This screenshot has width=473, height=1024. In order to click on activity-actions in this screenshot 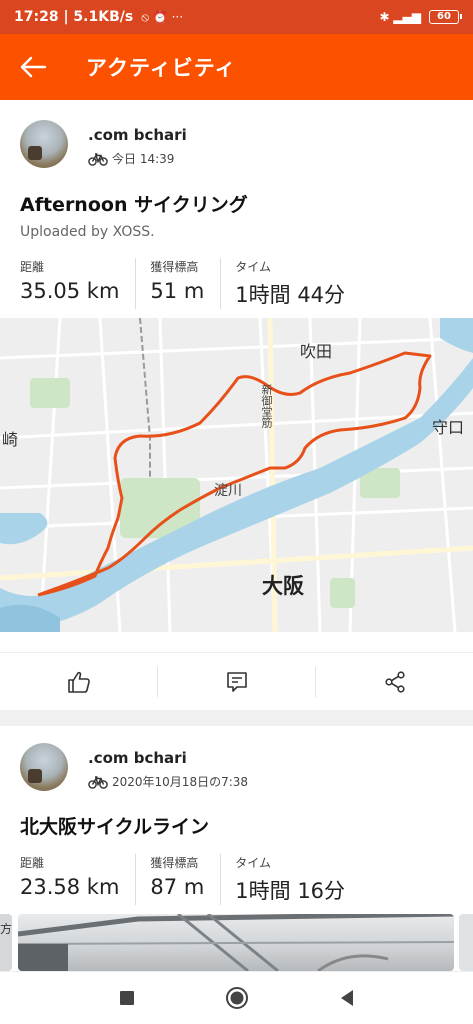, I will do `click(236, 681)`.